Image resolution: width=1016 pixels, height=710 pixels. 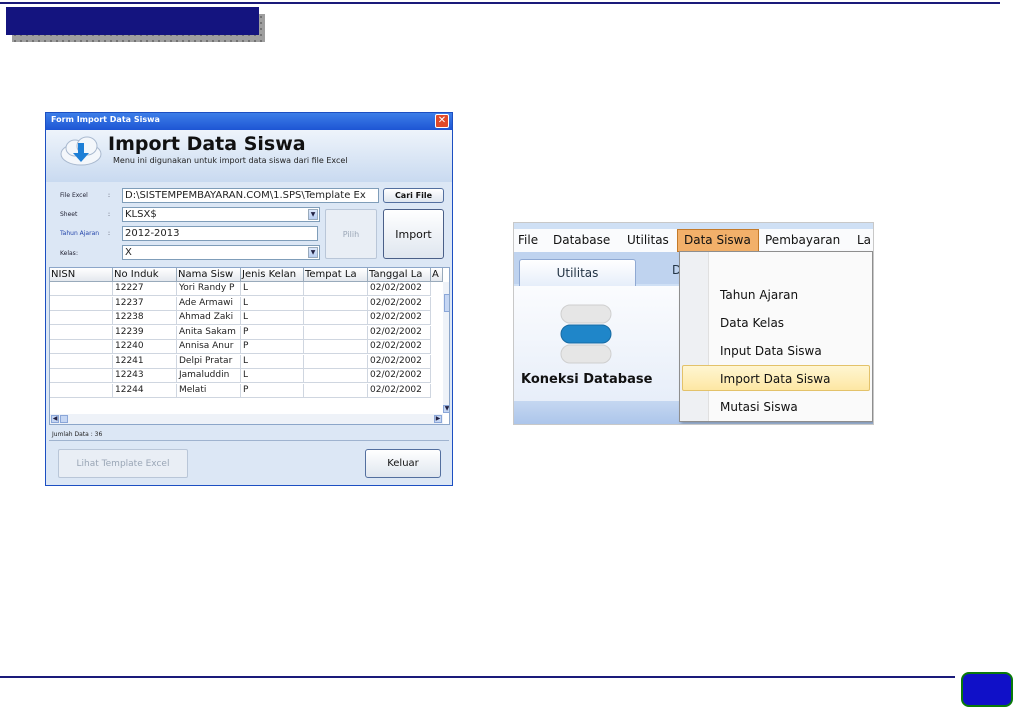 I want to click on table-cell: 12243, so click(x=145, y=376).